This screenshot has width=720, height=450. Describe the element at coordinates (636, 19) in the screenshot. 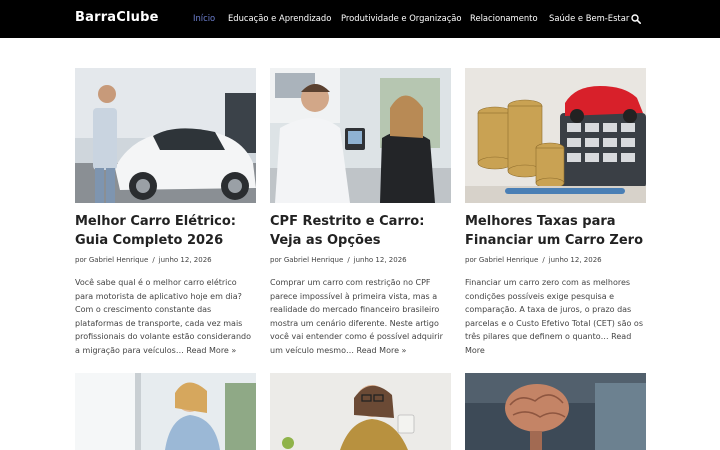

I see `search-icon` at that location.